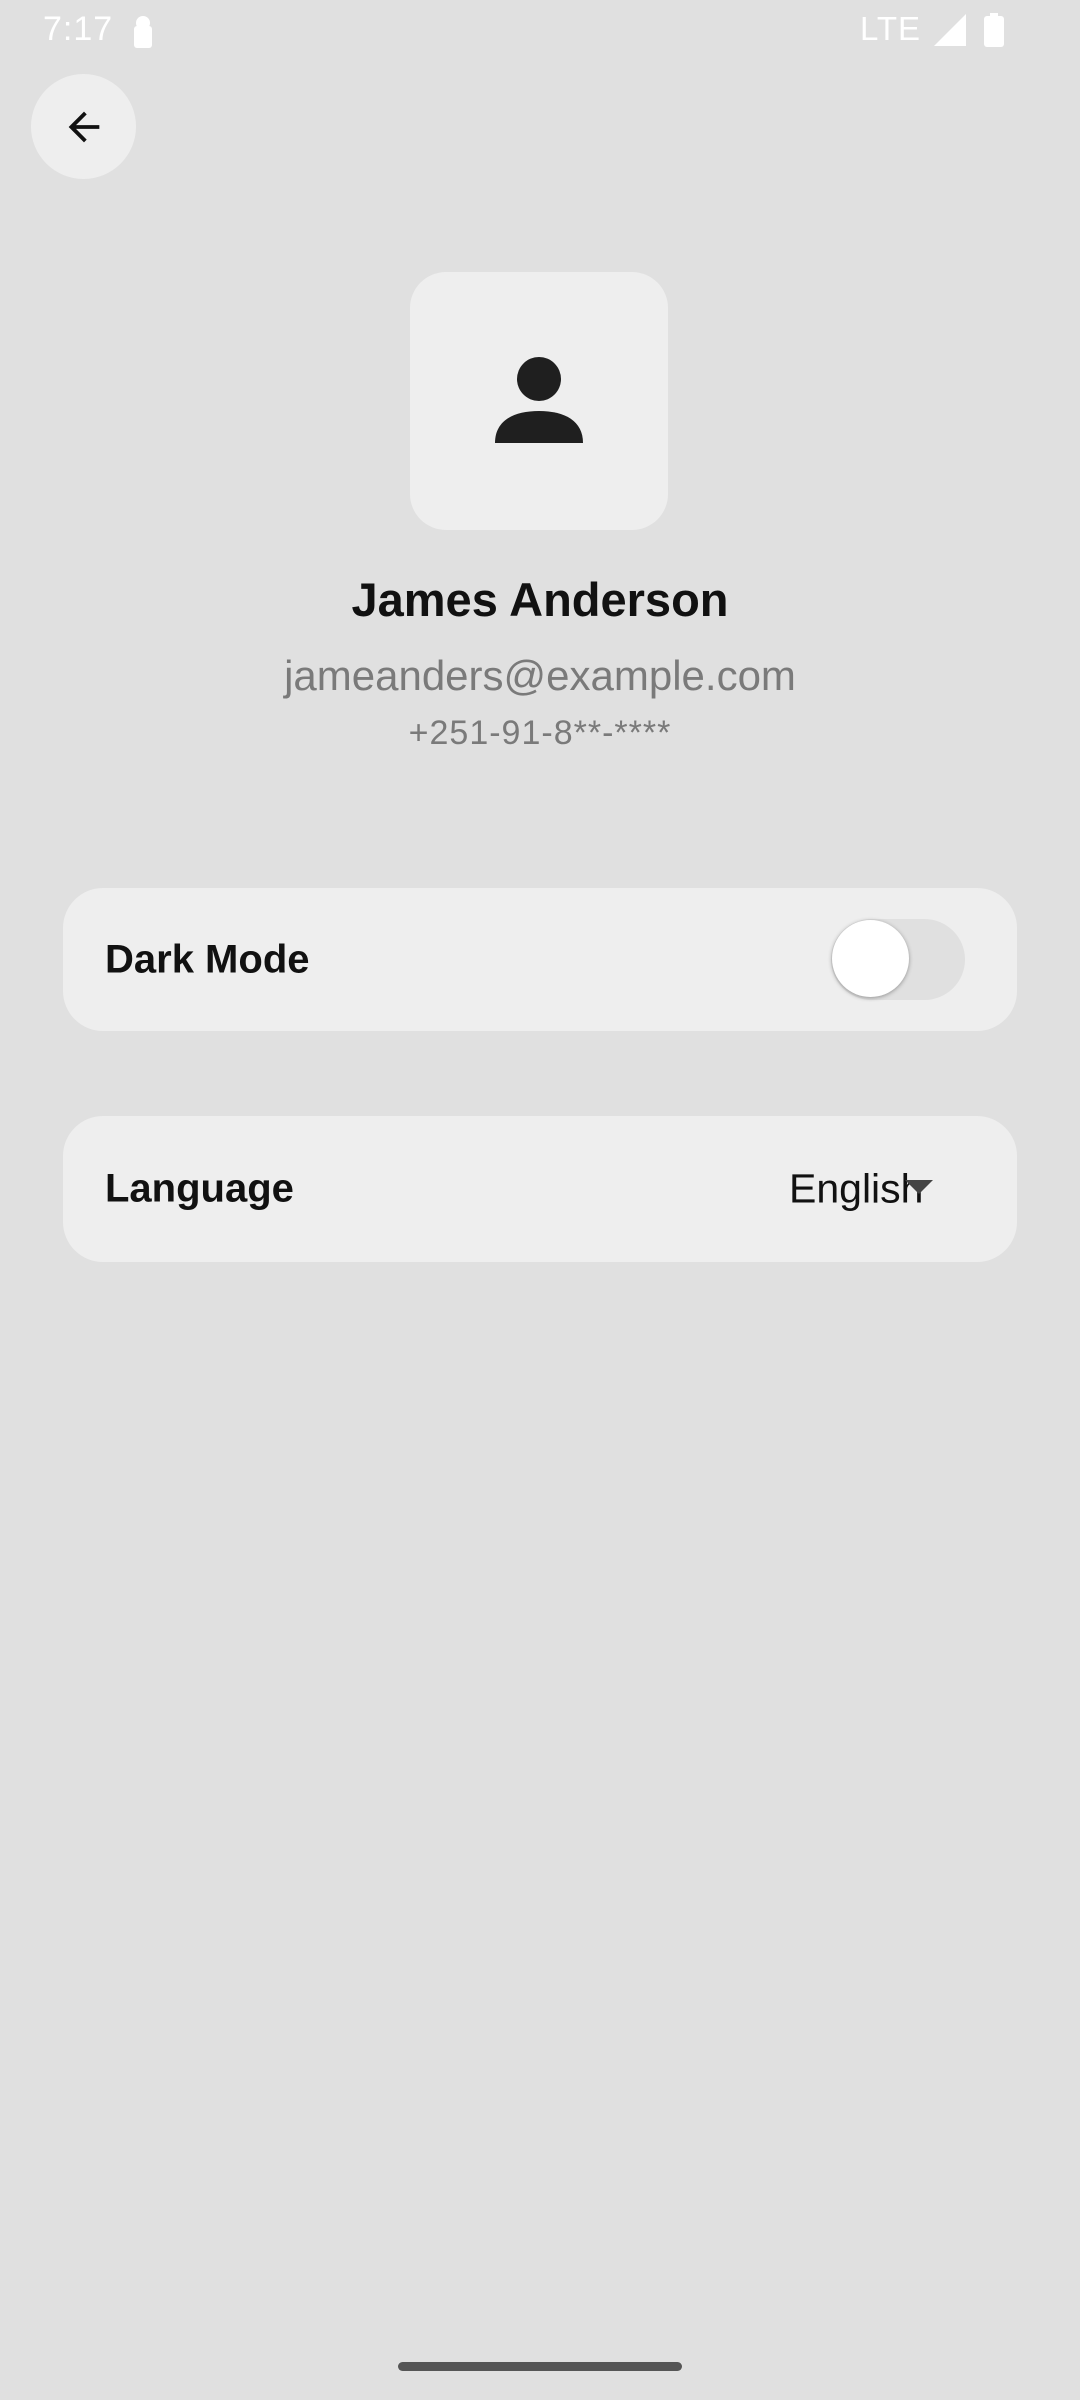  Describe the element at coordinates (891, 28) in the screenshot. I see `network-type: LTE` at that location.